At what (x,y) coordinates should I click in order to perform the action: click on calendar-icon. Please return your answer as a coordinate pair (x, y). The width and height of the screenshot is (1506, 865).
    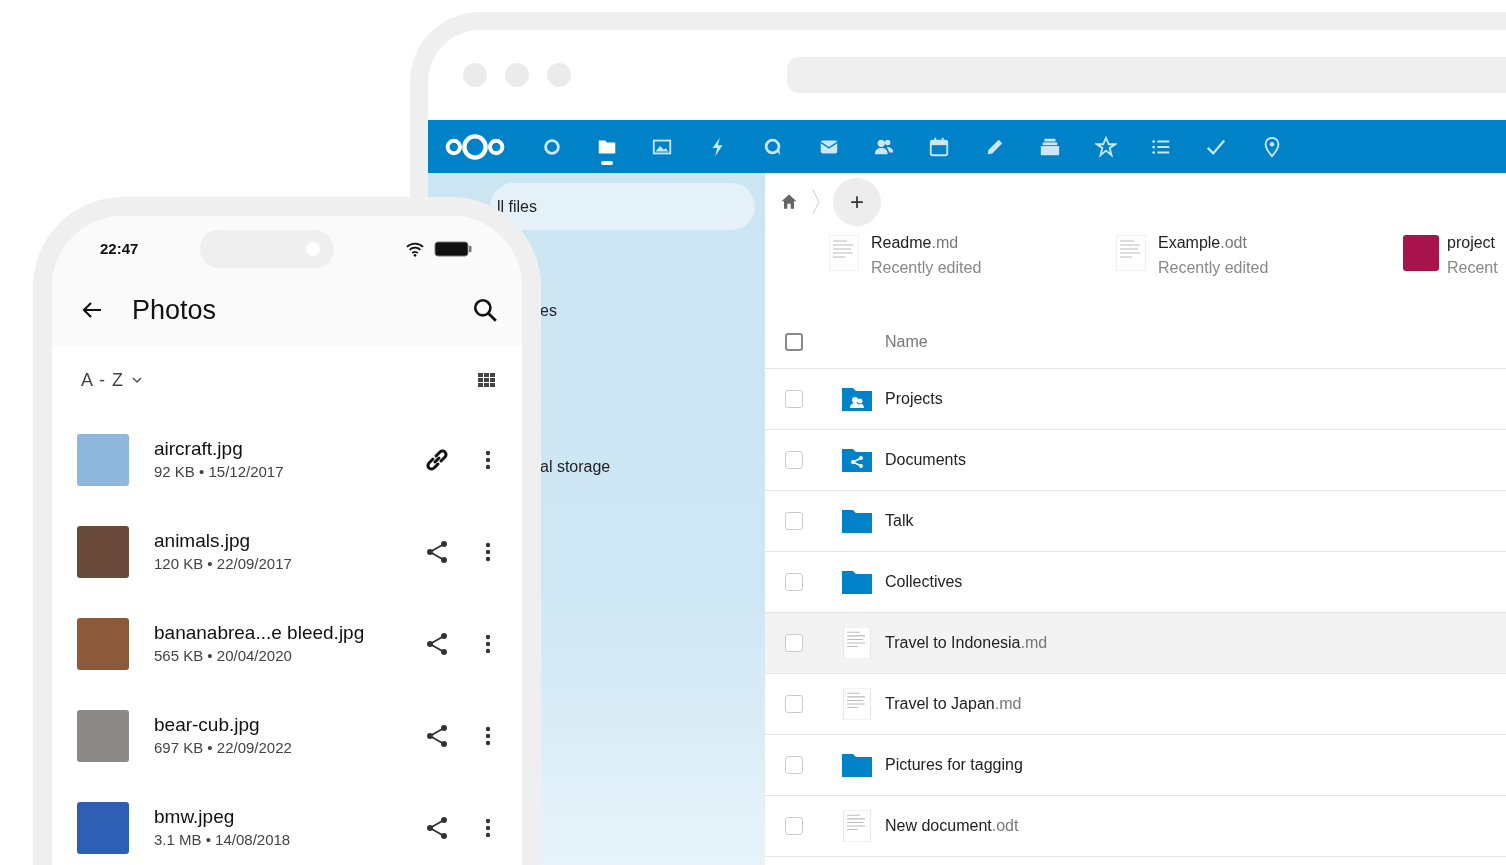
    Looking at the image, I should click on (939, 146).